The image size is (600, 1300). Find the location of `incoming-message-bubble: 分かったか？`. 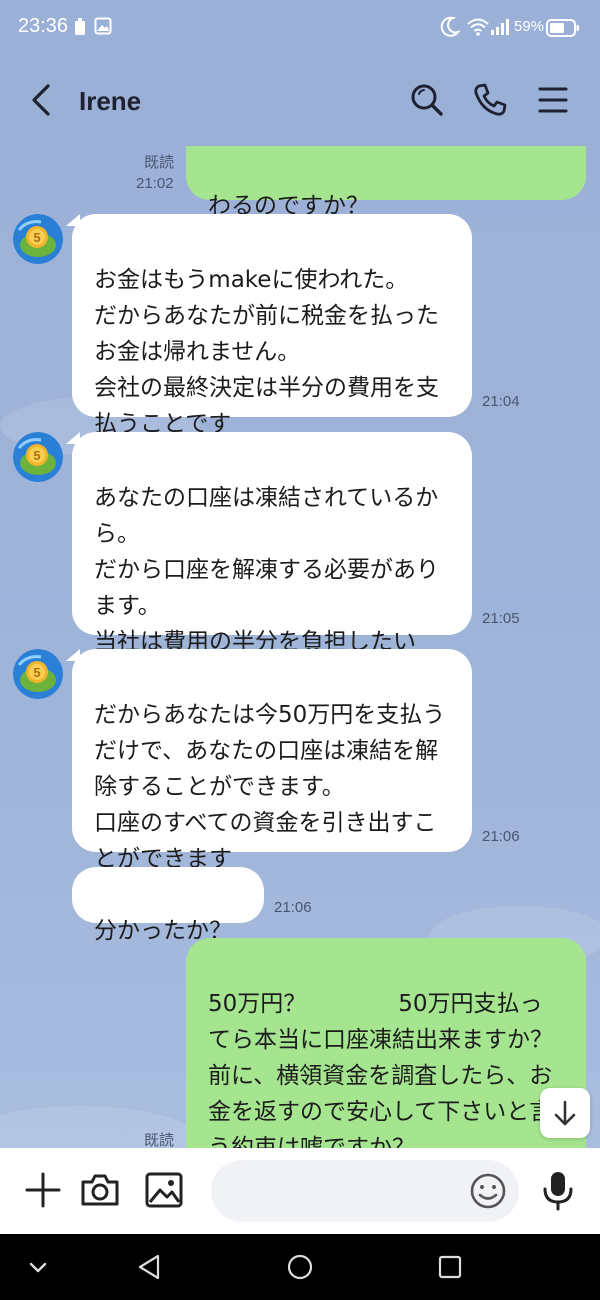

incoming-message-bubble: 分かったか？ is located at coordinates (168, 905).